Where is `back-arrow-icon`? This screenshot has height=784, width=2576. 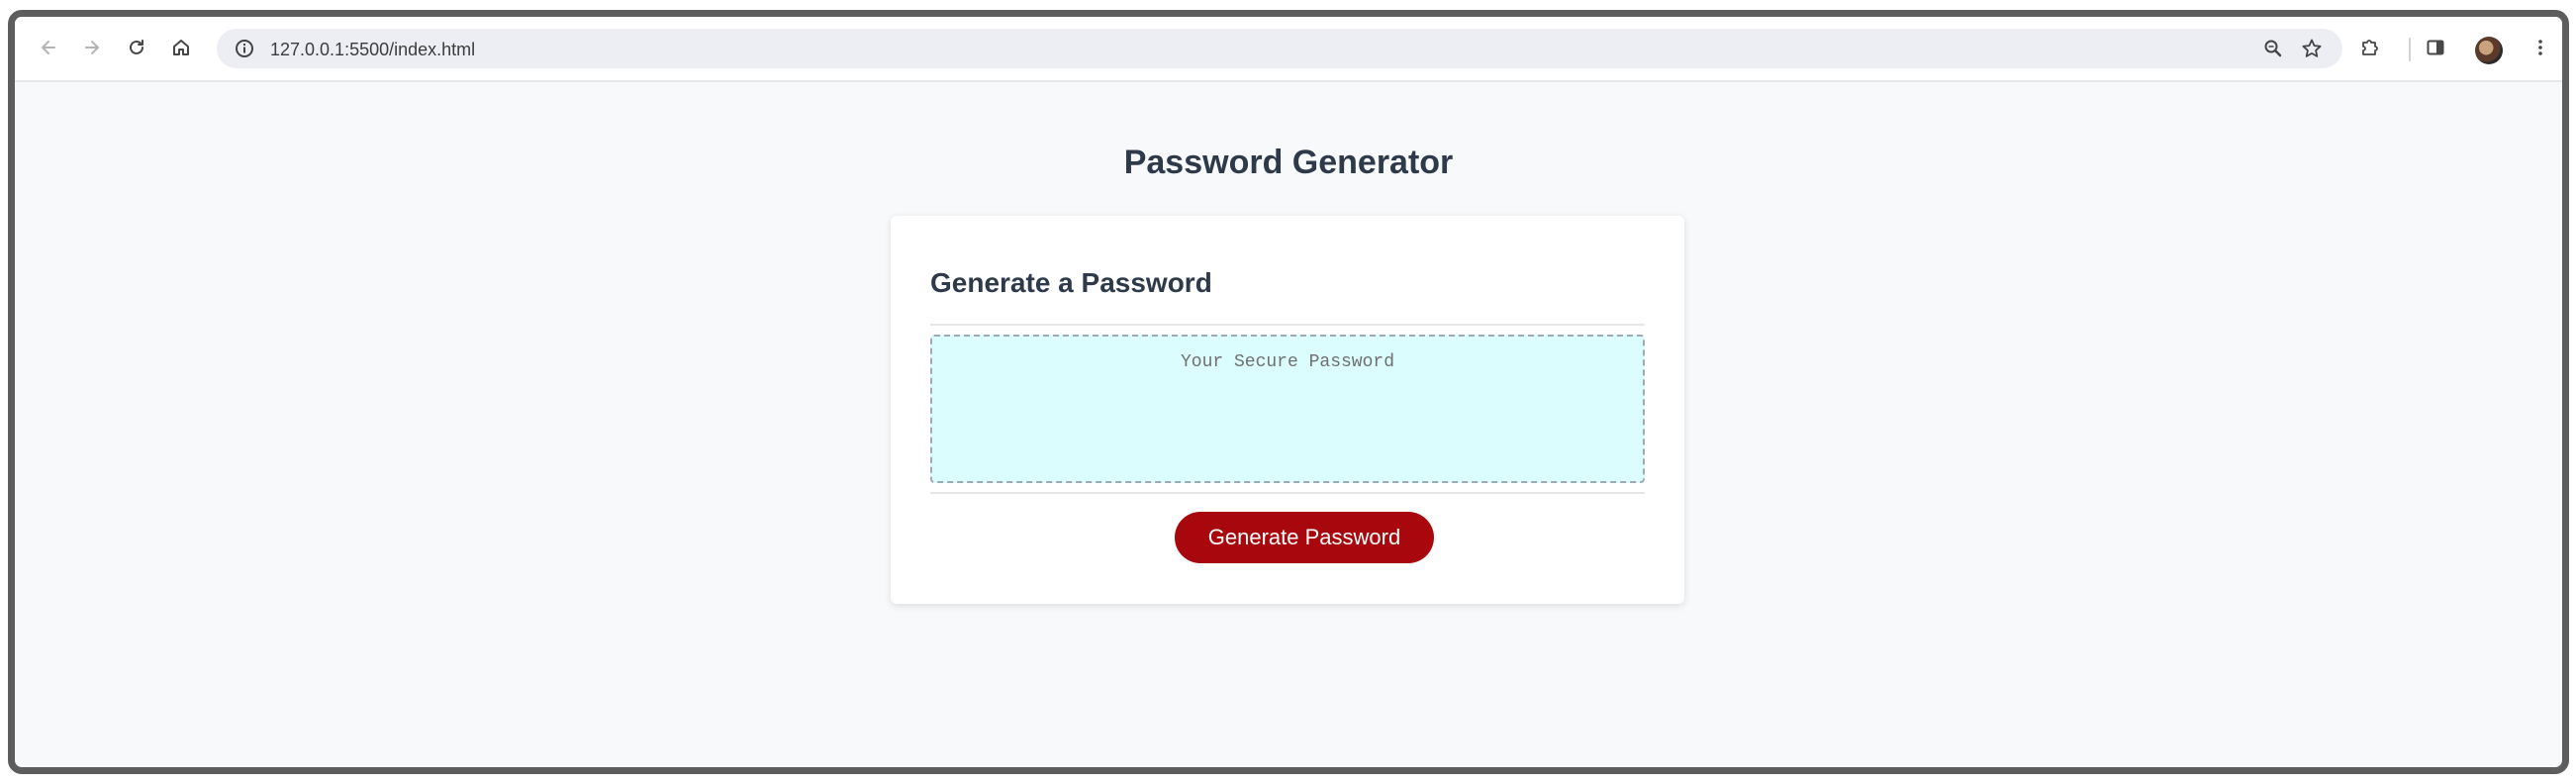
back-arrow-icon is located at coordinates (48, 47).